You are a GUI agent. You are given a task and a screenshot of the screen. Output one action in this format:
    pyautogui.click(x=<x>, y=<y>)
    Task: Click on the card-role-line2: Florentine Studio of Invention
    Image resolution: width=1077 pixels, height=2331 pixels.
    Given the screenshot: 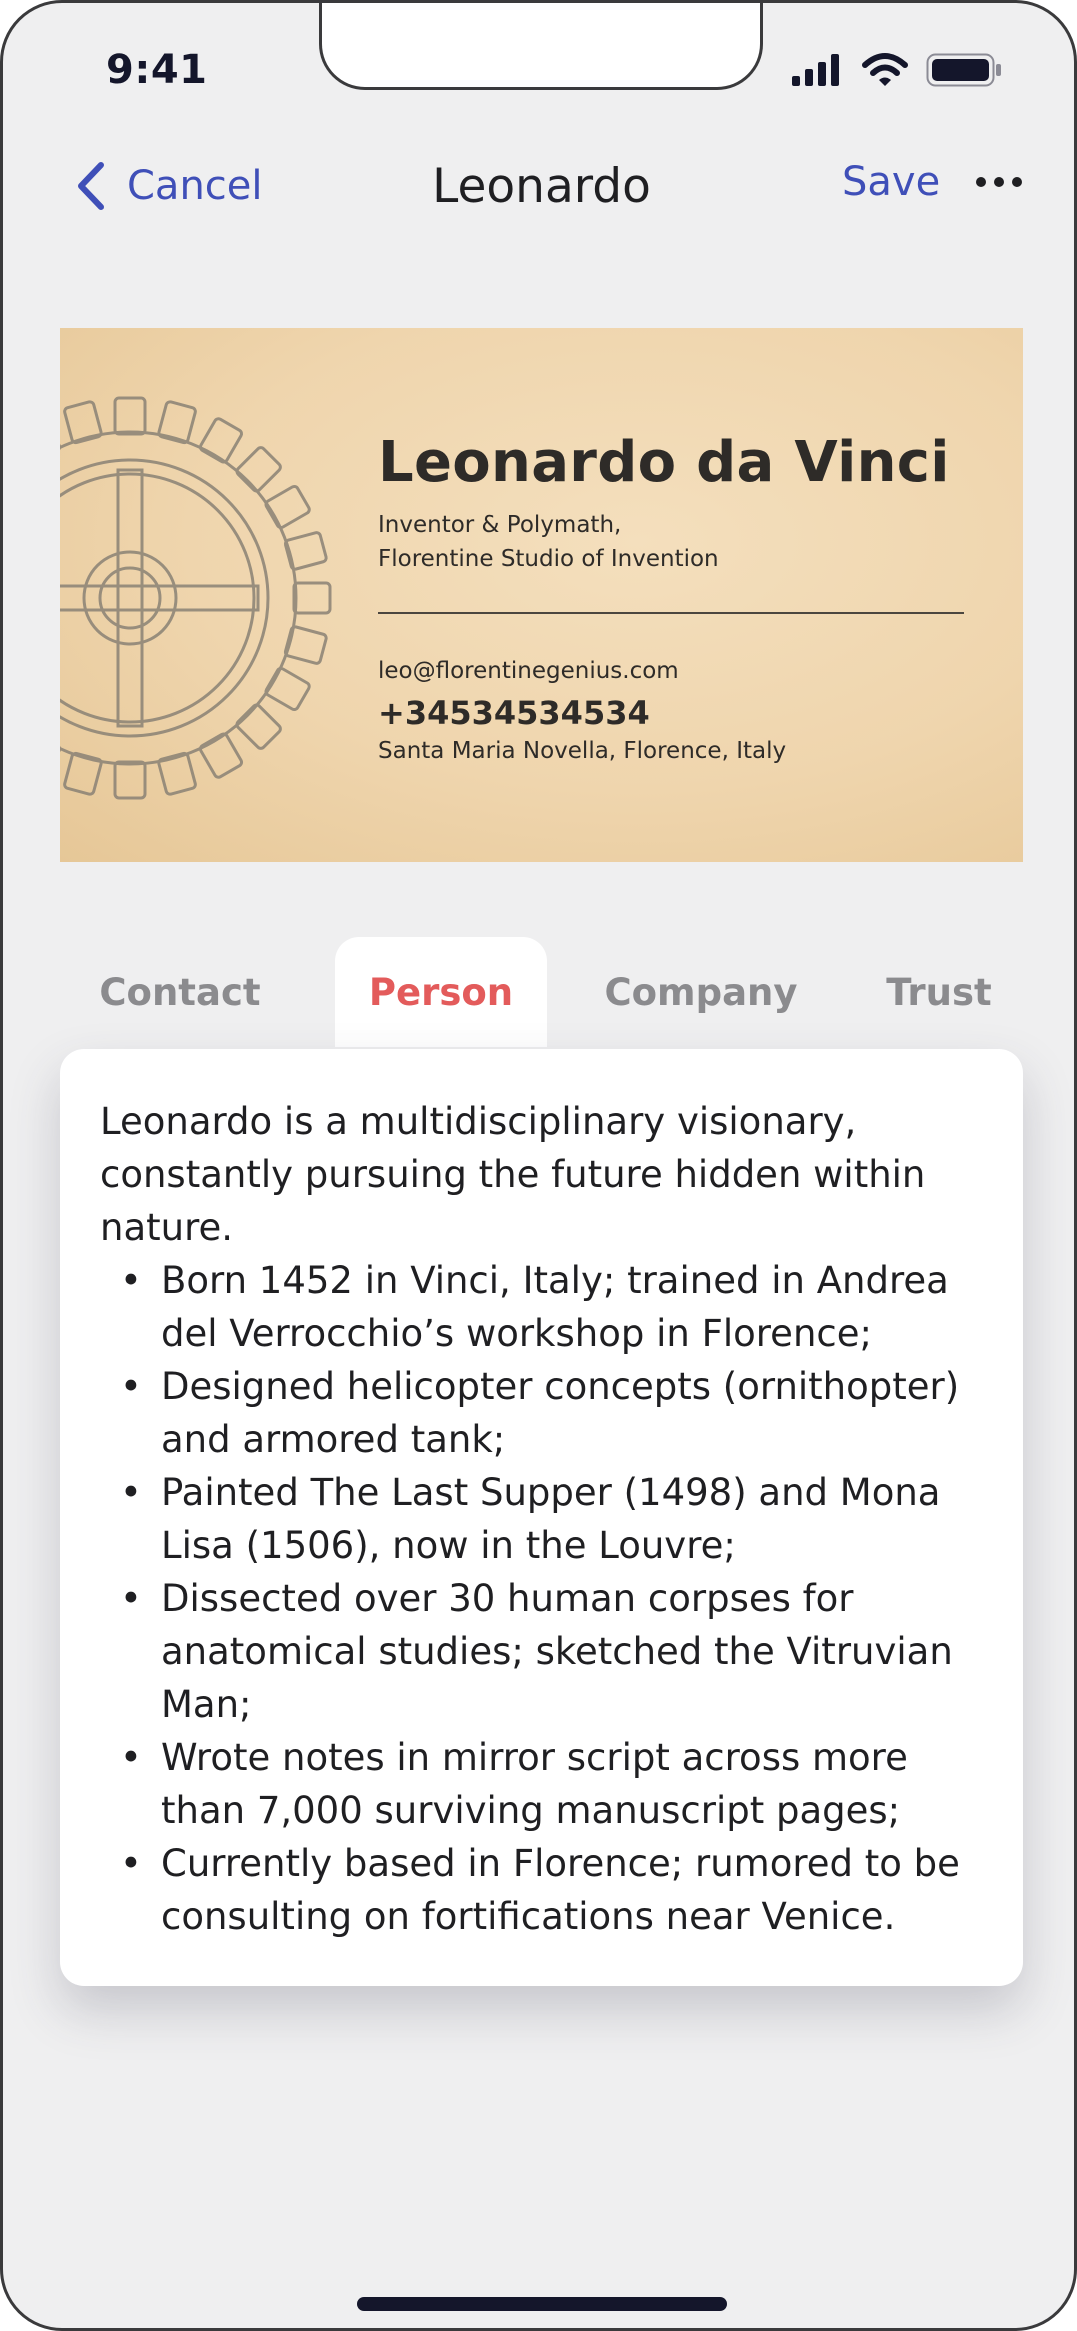 What is the action you would take?
    pyautogui.click(x=548, y=559)
    